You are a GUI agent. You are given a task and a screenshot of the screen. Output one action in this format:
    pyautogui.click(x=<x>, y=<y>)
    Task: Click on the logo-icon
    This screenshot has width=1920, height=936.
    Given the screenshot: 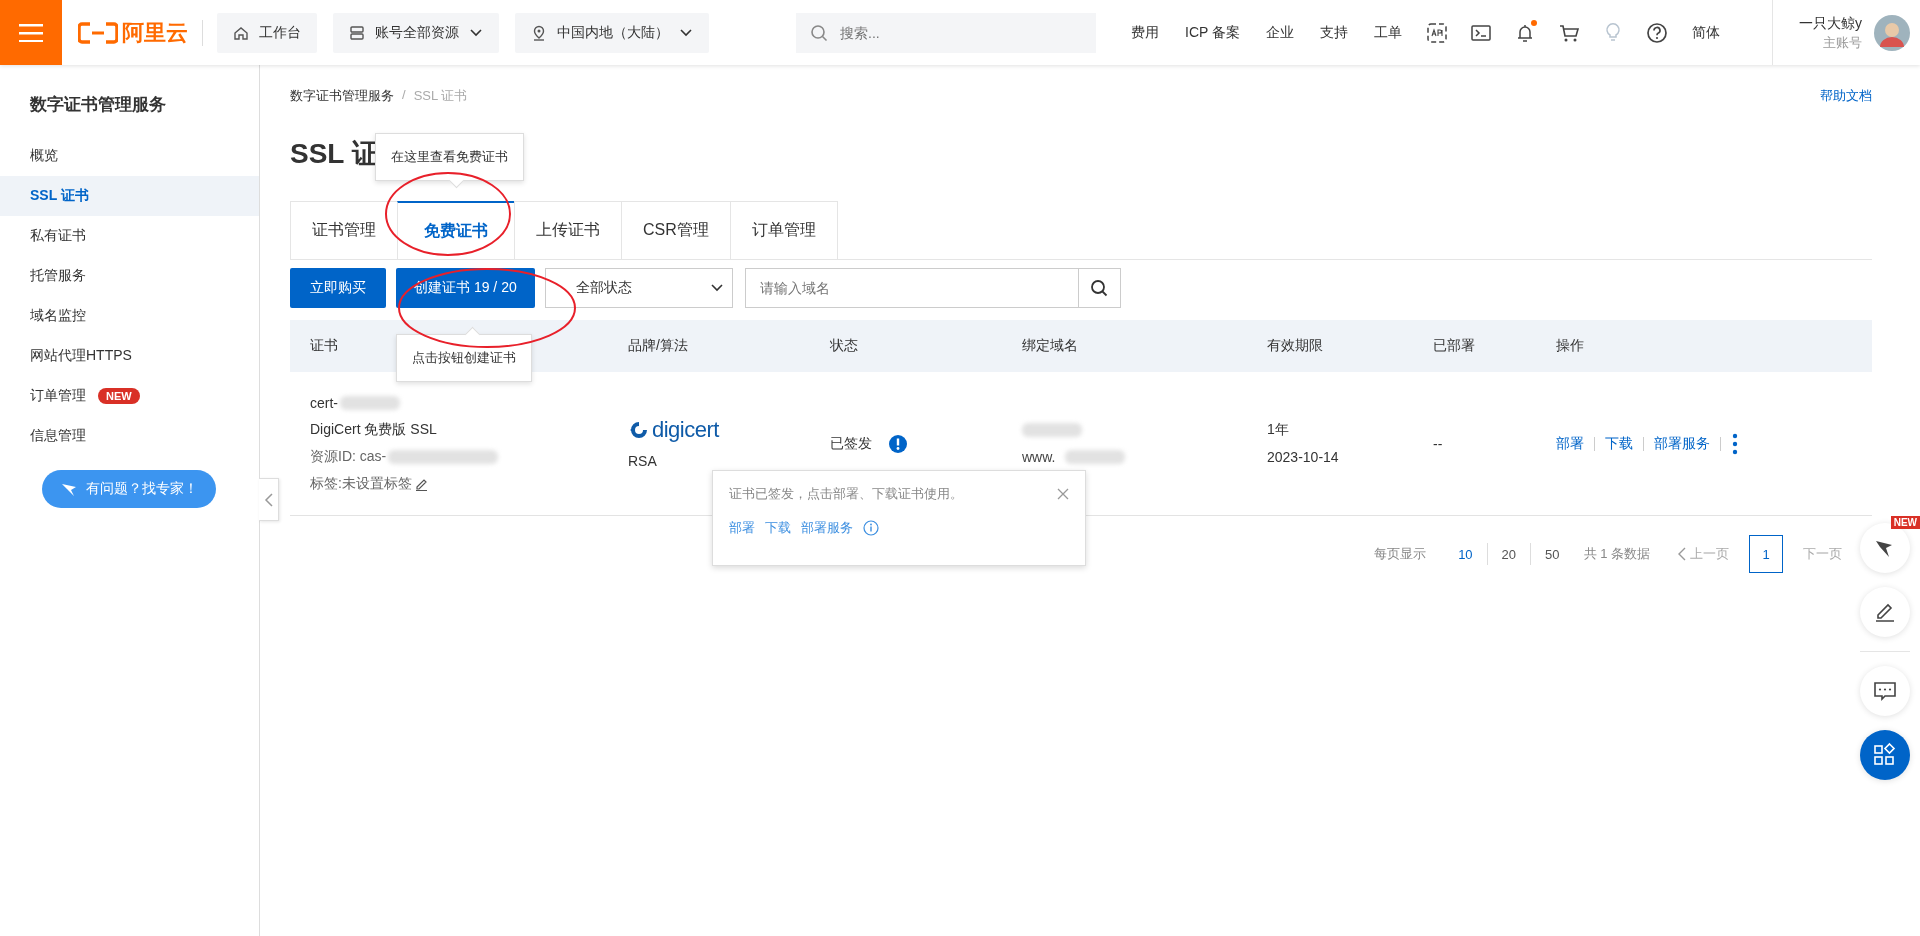 What is the action you would take?
    pyautogui.click(x=98, y=32)
    